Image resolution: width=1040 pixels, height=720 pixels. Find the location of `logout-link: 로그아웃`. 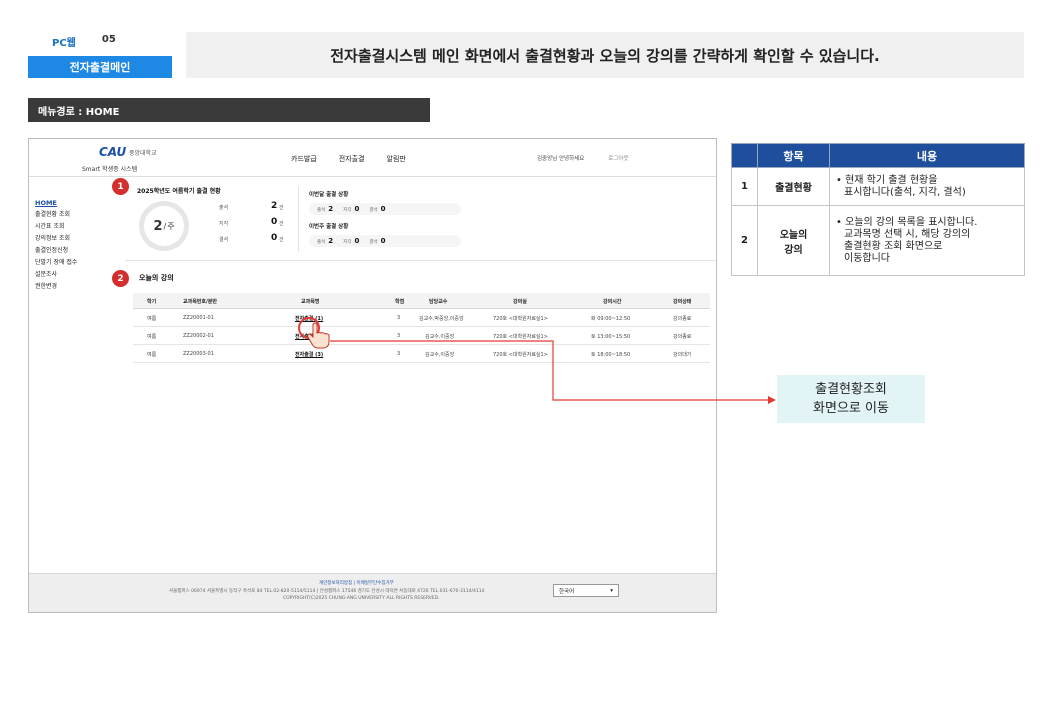

logout-link: 로그아웃 is located at coordinates (618, 158).